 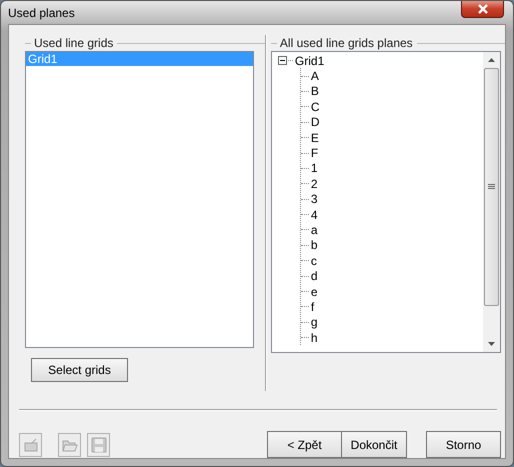 I want to click on cancel-button: Storno, so click(x=463, y=444).